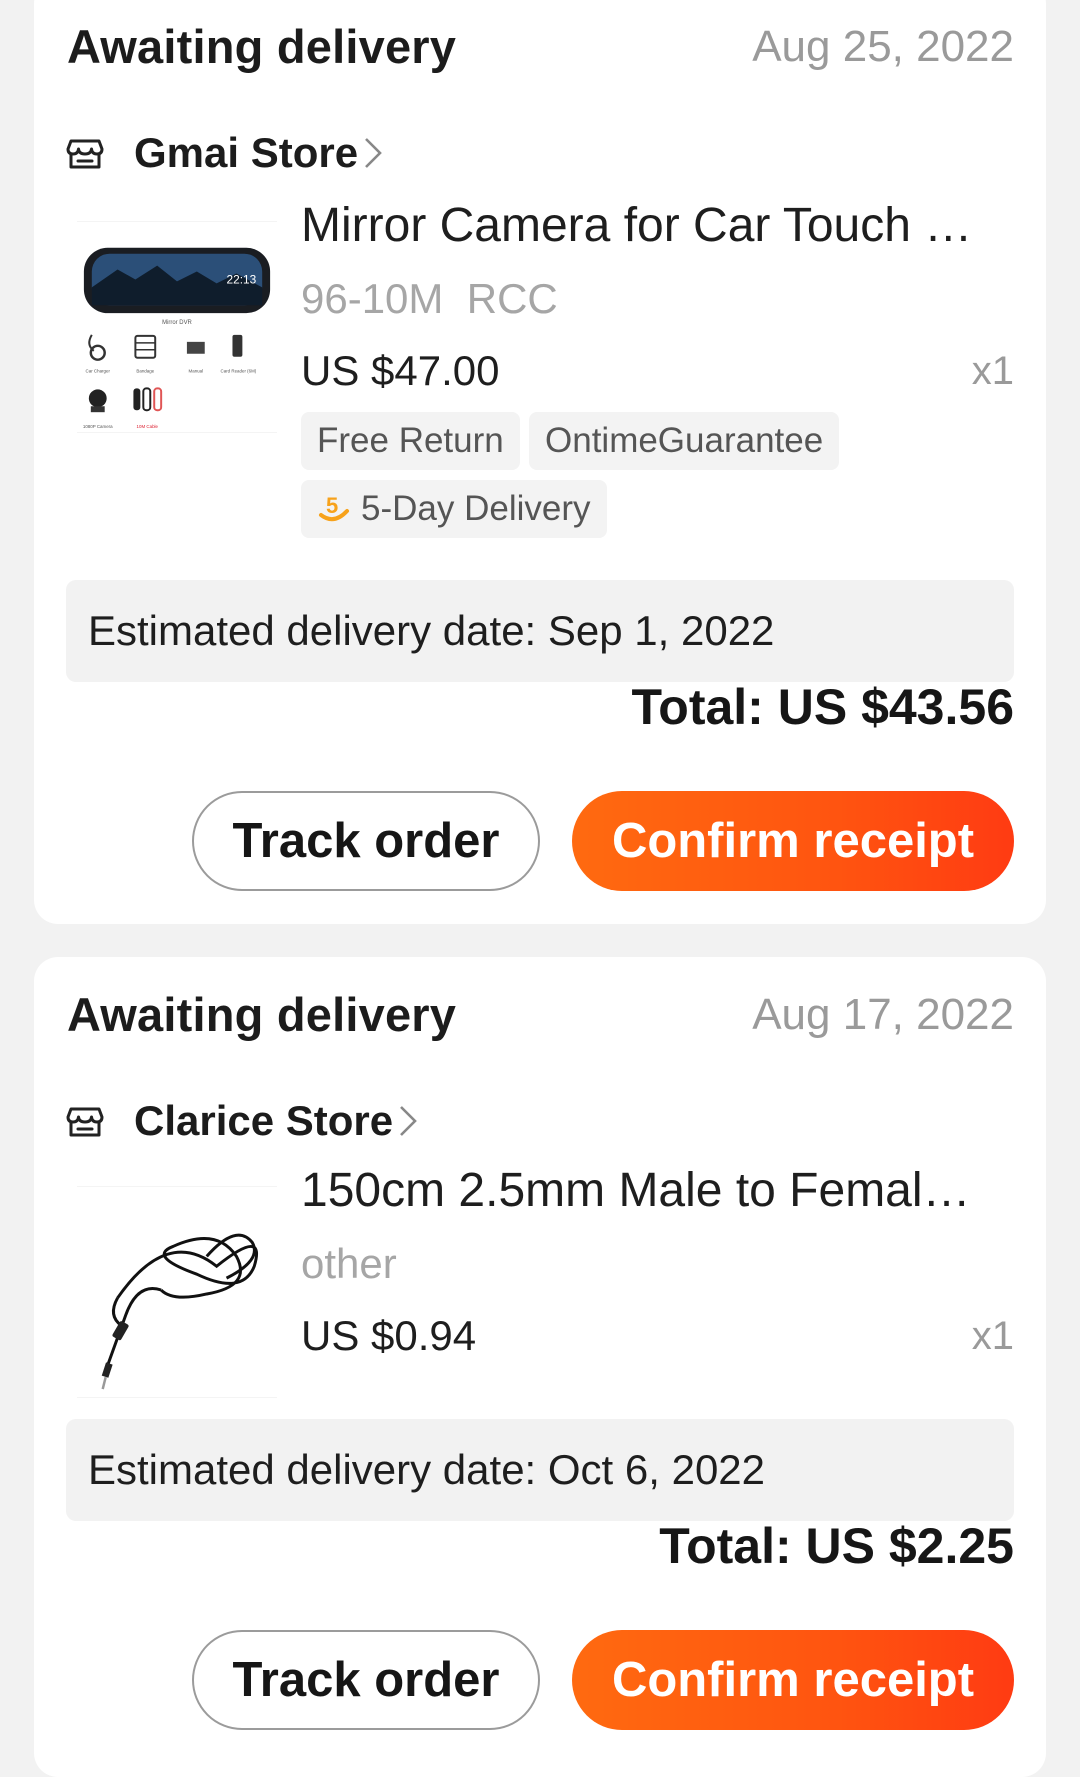 The width and height of the screenshot is (1080, 1777). What do you see at coordinates (196, 371) in the screenshot?
I see `thumb-caption: Manual` at bounding box center [196, 371].